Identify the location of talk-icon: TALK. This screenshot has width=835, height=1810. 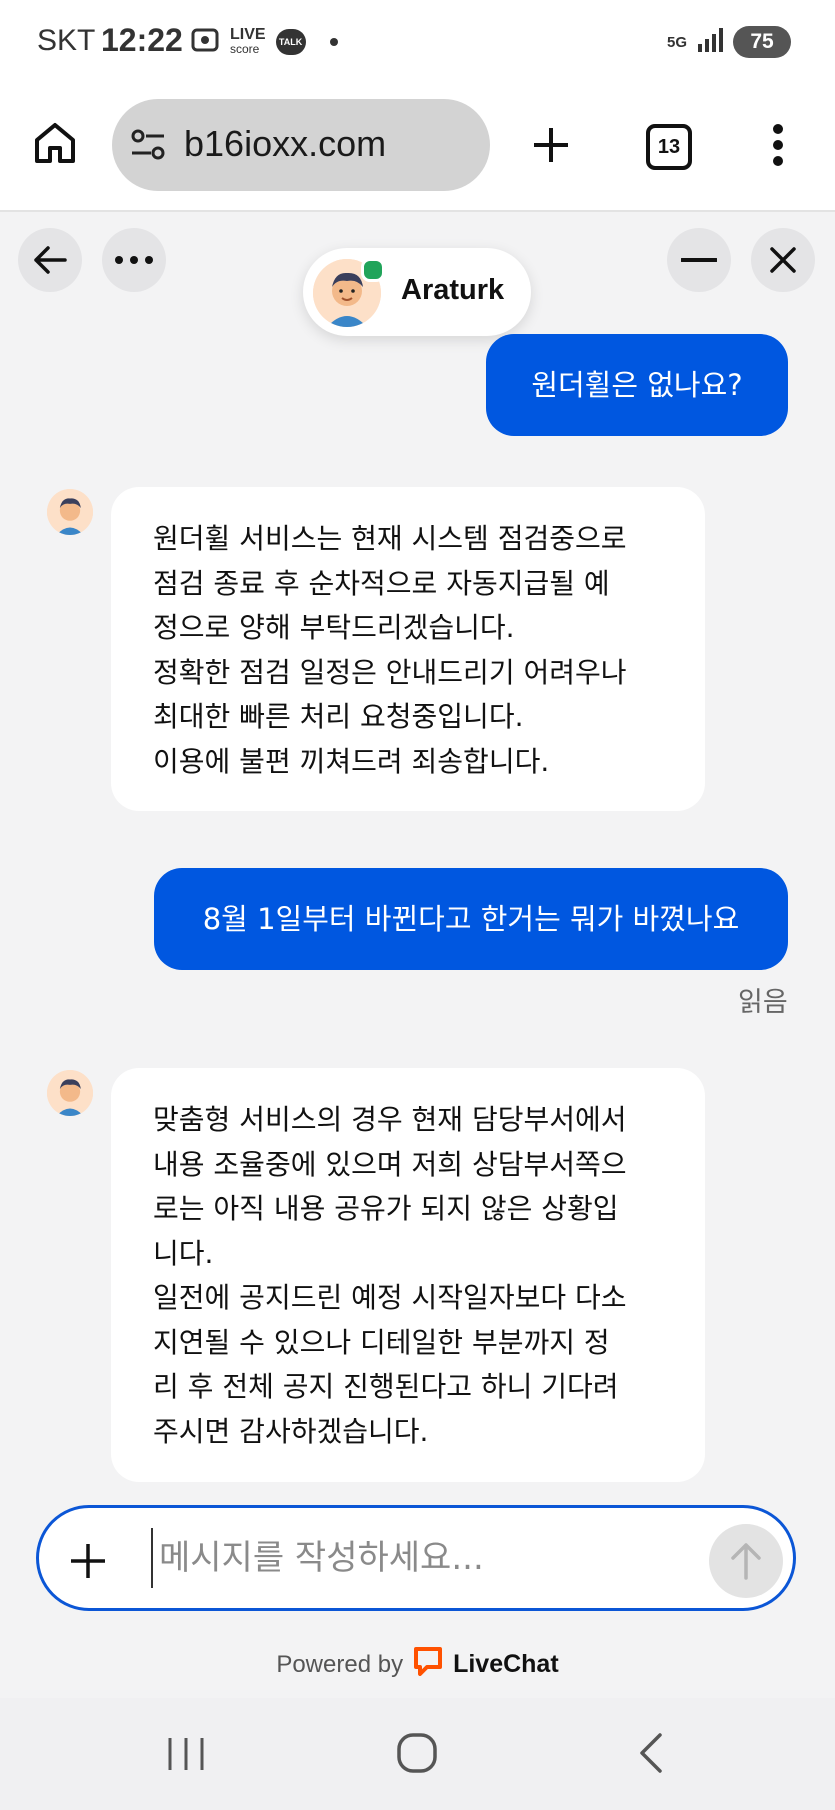
(290, 42).